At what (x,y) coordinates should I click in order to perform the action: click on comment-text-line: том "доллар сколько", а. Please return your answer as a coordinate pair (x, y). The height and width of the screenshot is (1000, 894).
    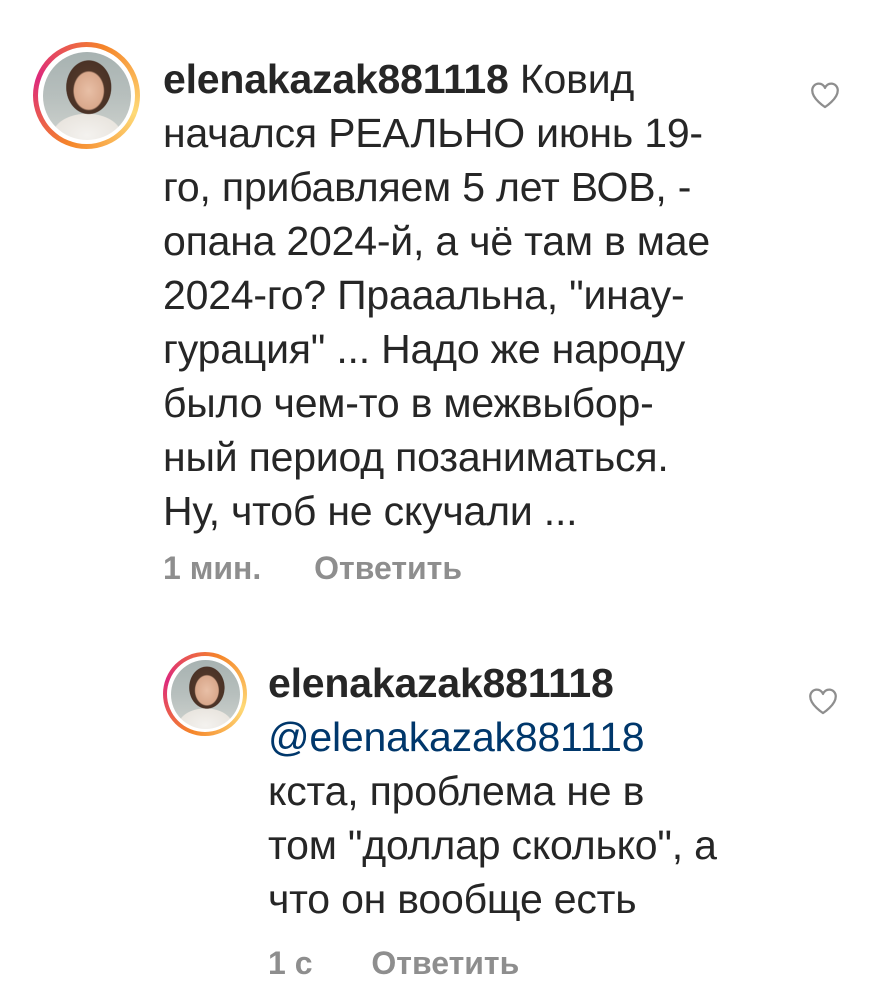
    Looking at the image, I should click on (492, 845).